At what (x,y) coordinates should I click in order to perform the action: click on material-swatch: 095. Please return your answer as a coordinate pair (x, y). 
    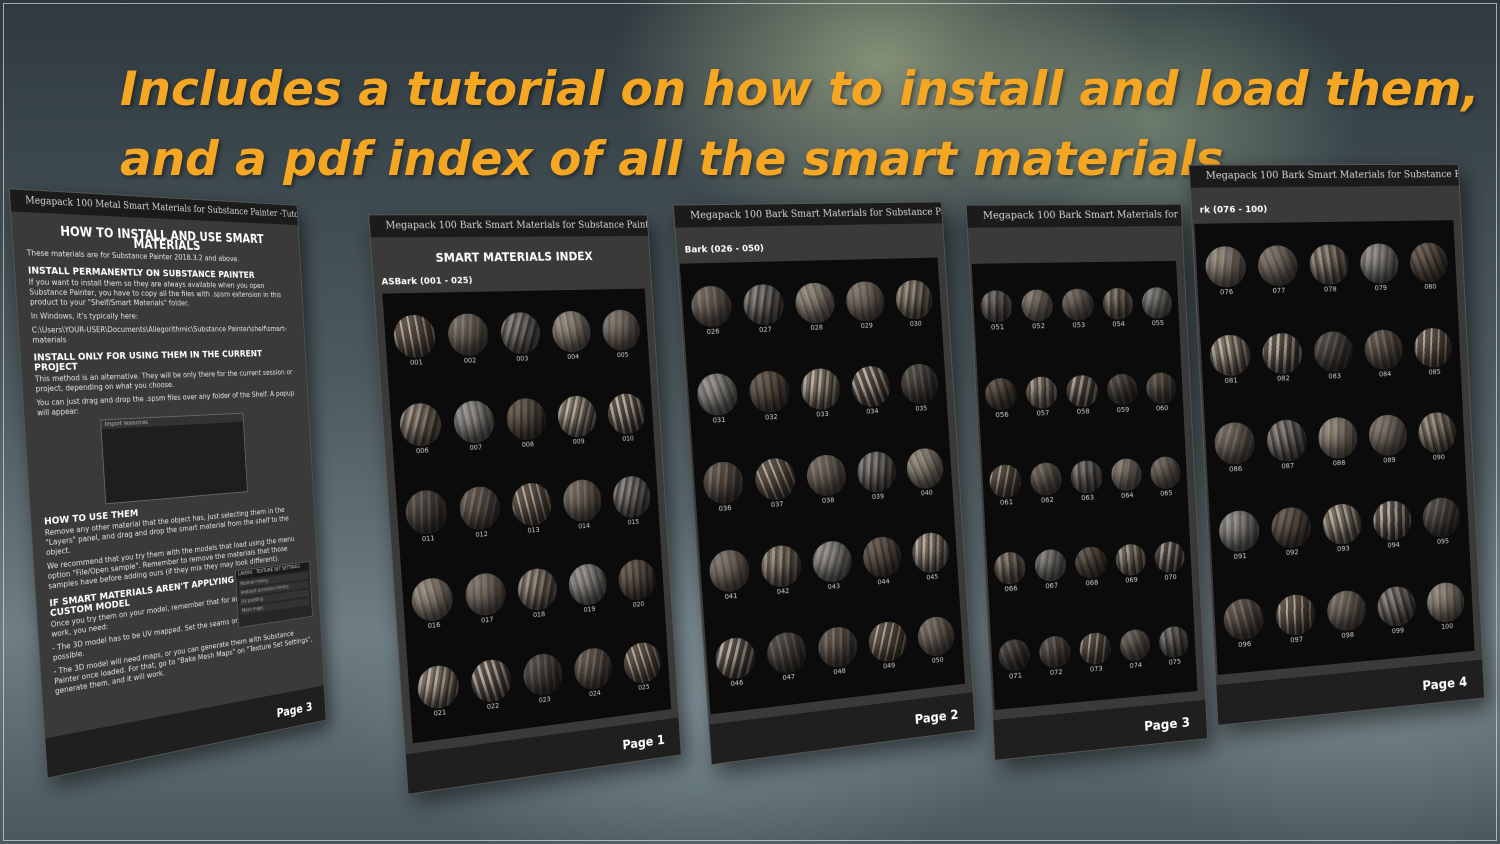
    Looking at the image, I should click on (1441, 522).